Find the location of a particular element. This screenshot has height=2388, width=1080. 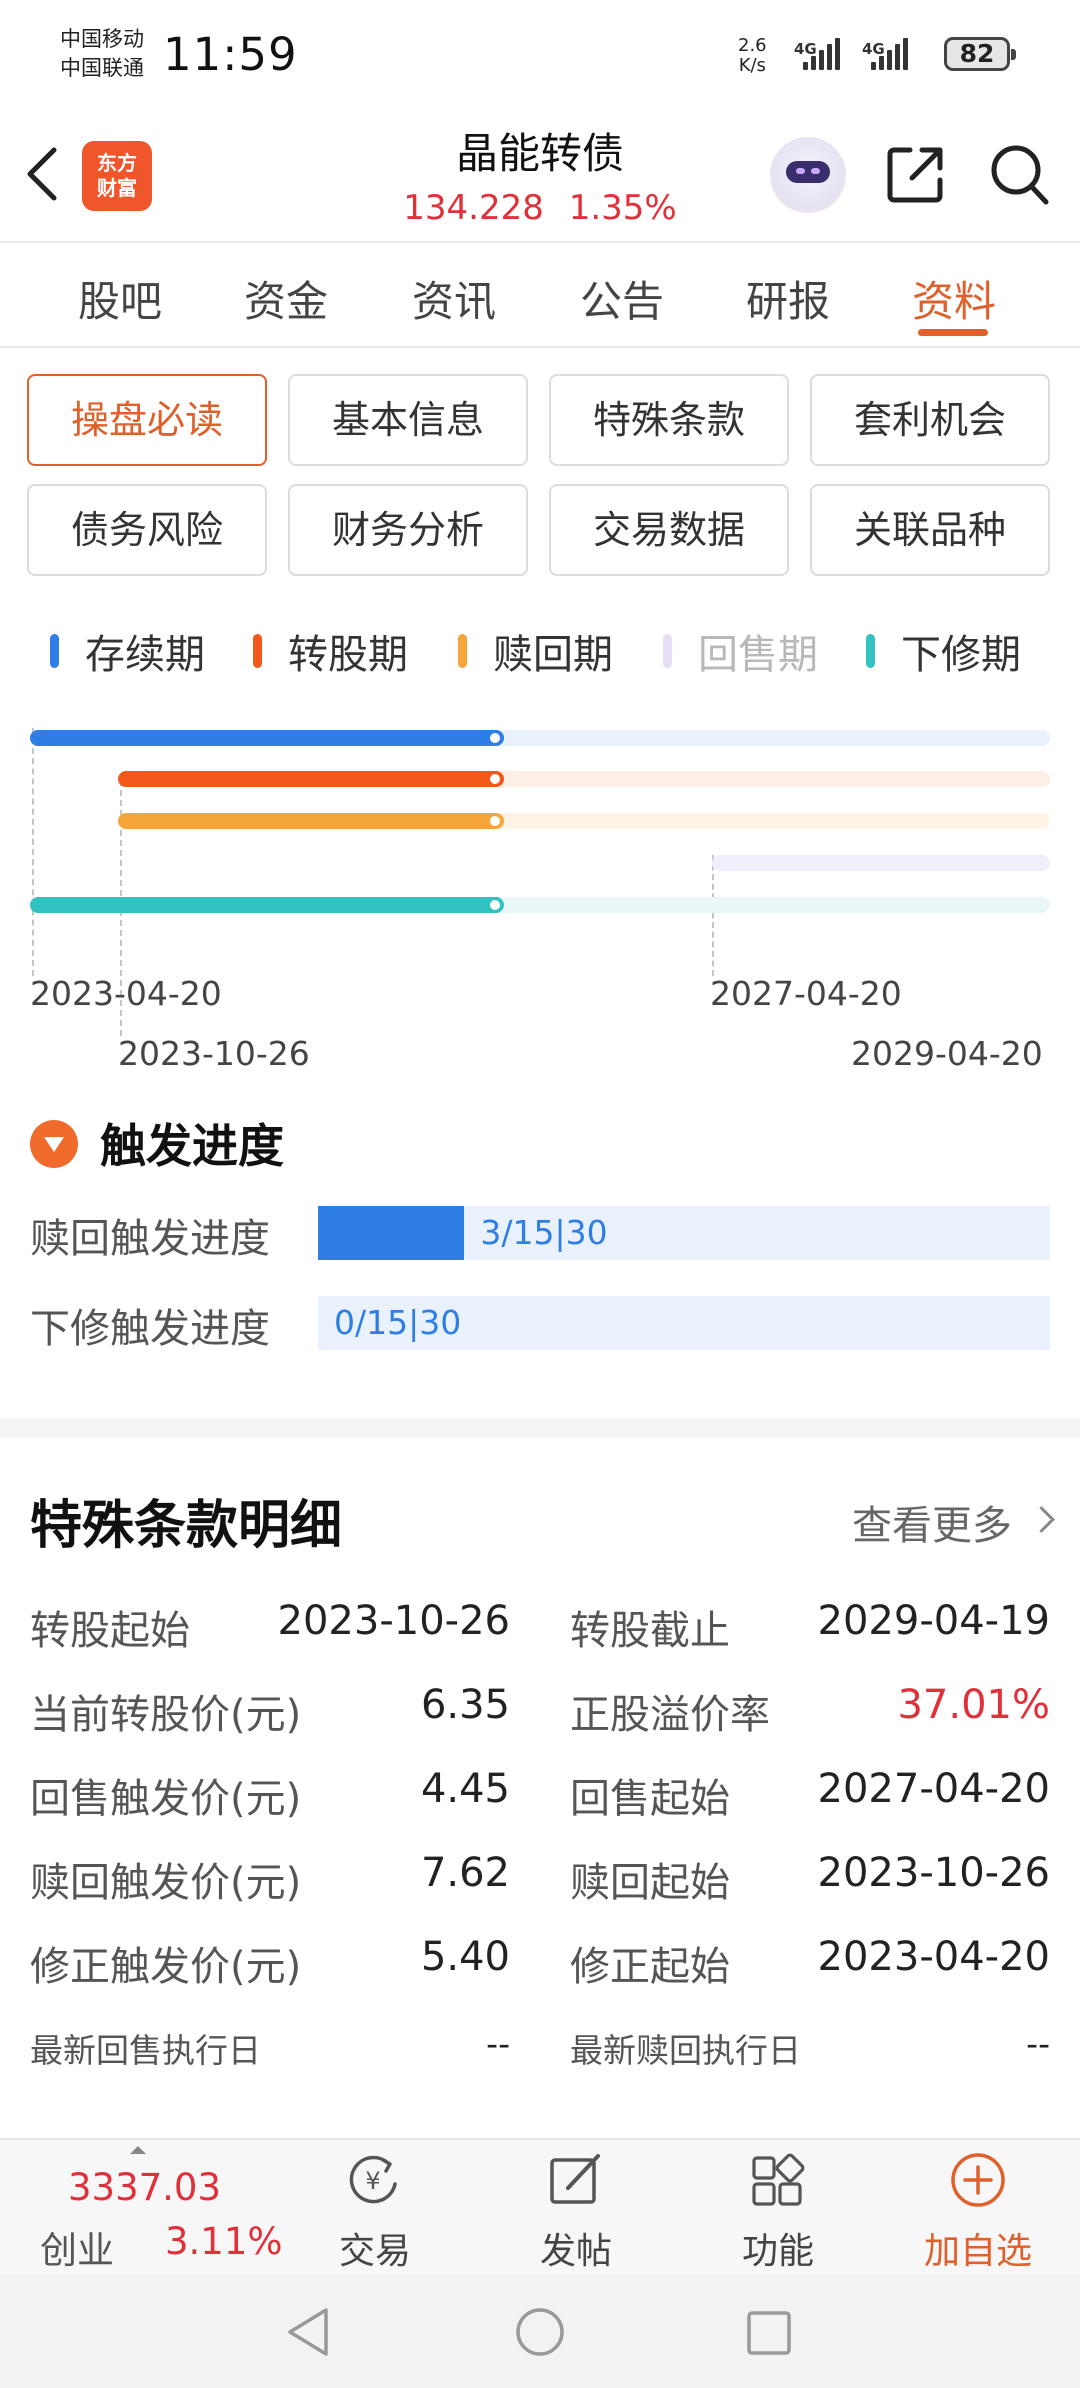

term-value: 37.01% is located at coordinates (973, 1705).